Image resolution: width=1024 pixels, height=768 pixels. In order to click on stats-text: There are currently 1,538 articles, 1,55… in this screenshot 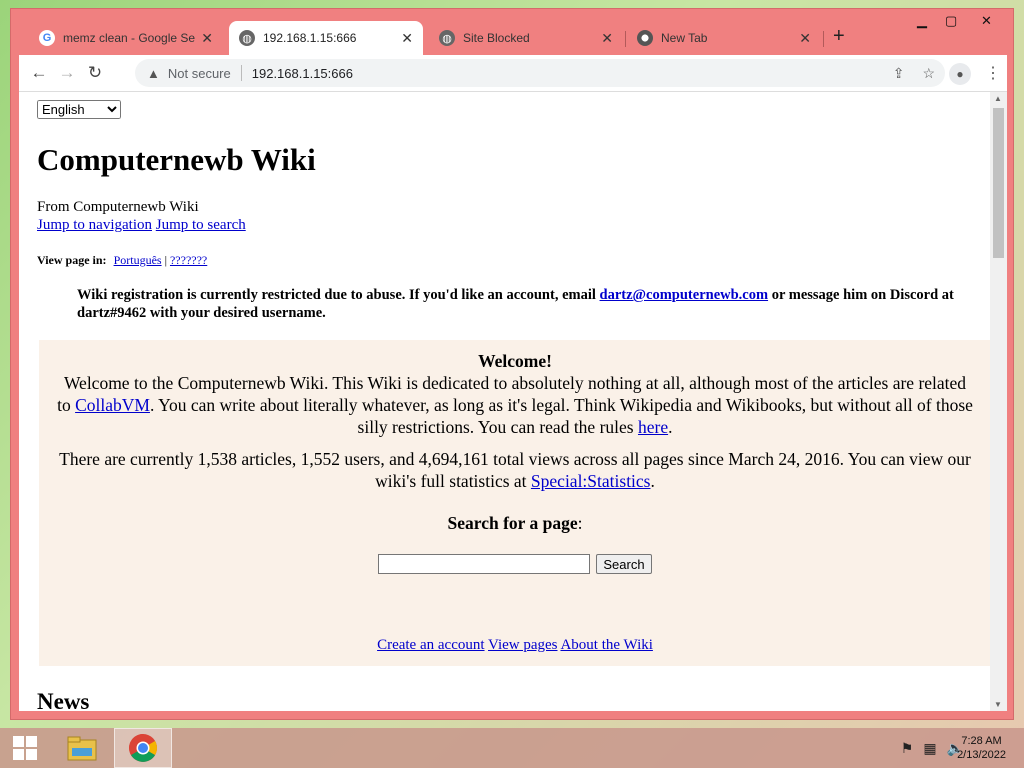, I will do `click(515, 470)`.